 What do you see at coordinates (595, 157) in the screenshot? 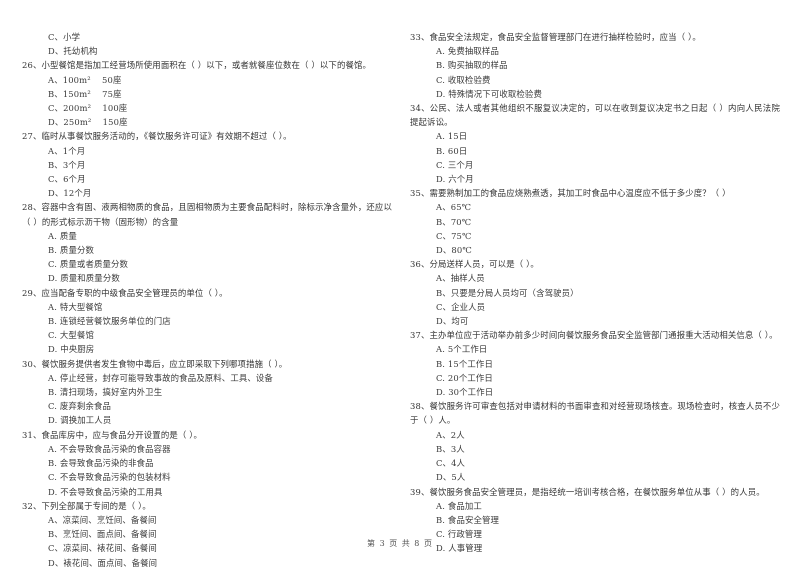
I see `question-options: A. 15日 B. 60日 C. 三个月 D. 六个月` at bounding box center [595, 157].